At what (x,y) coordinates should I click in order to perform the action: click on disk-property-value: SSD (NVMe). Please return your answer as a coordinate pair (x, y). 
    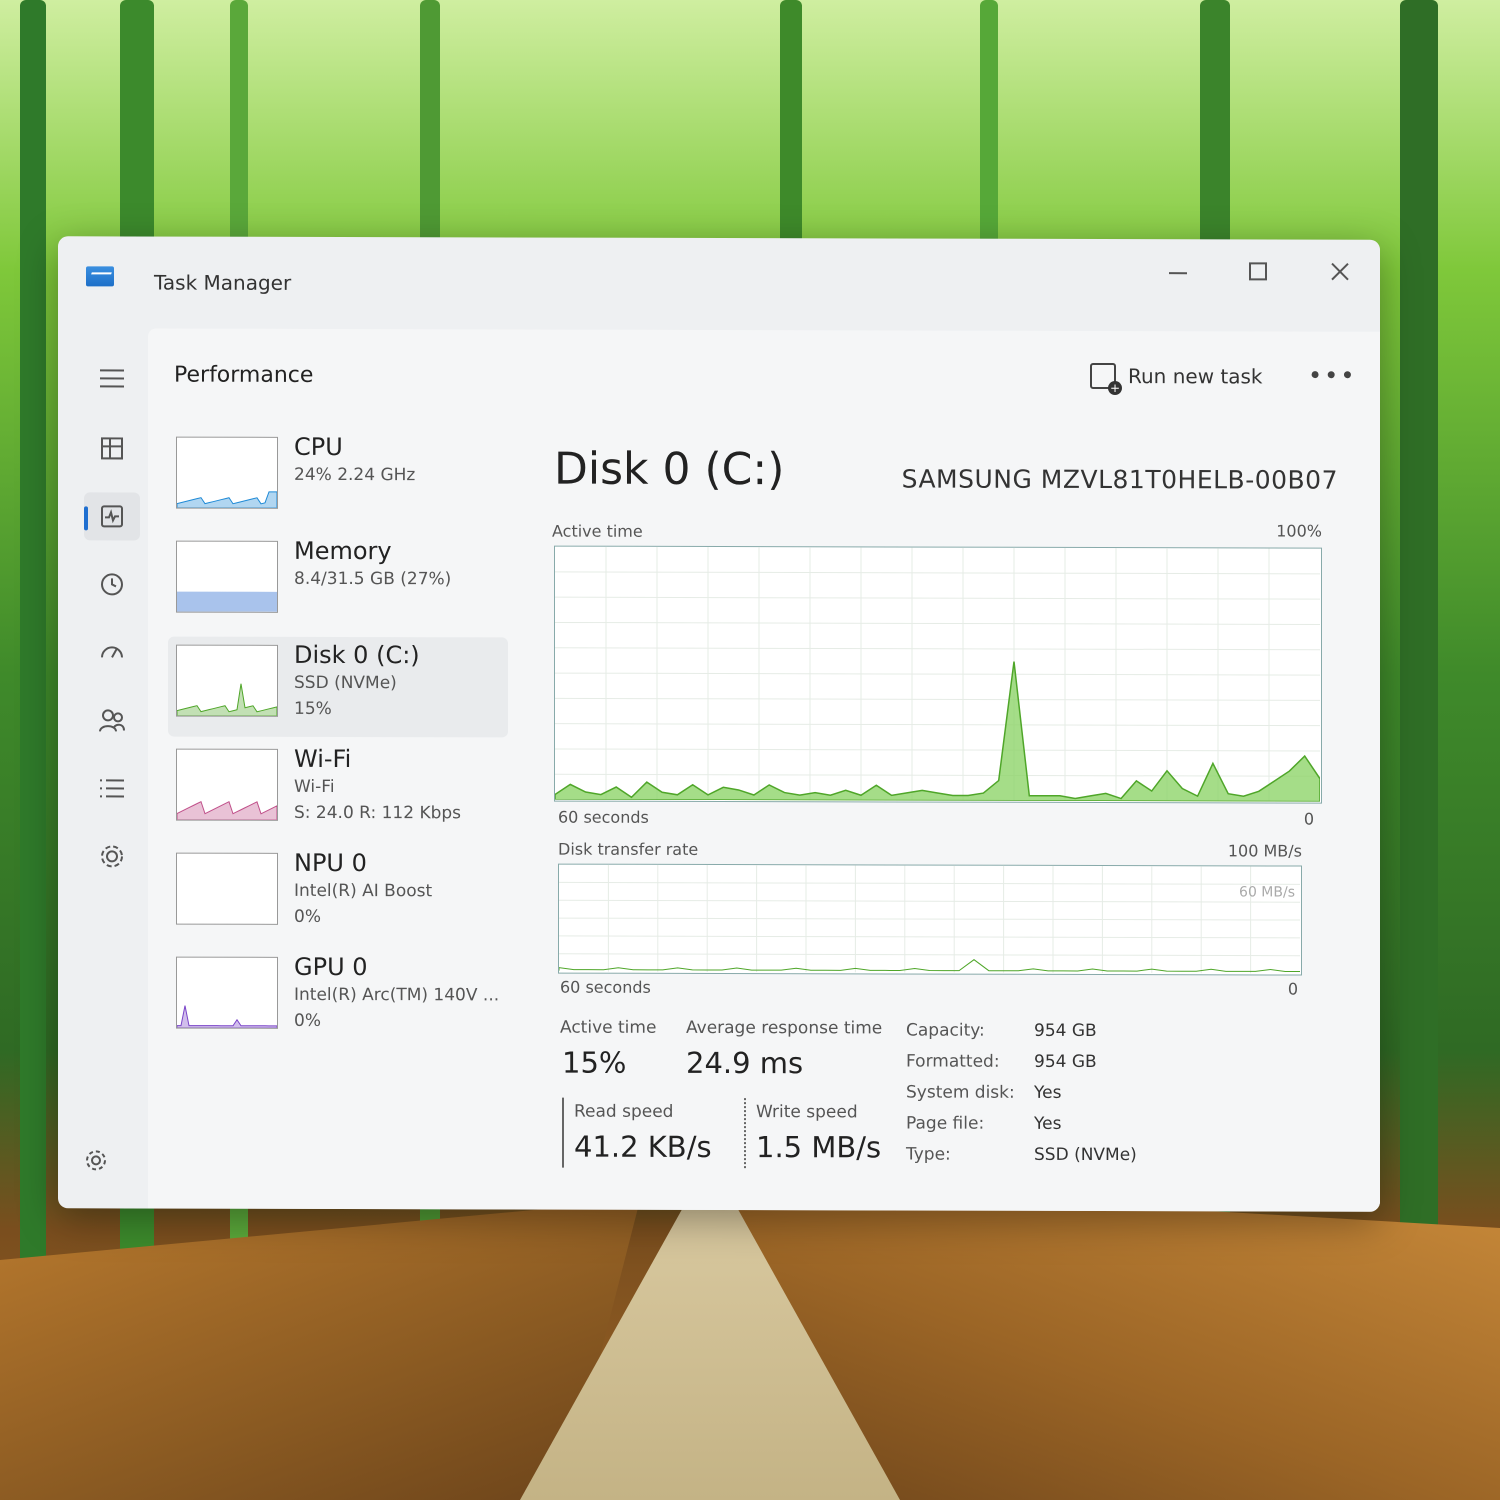
    Looking at the image, I should click on (1085, 1155).